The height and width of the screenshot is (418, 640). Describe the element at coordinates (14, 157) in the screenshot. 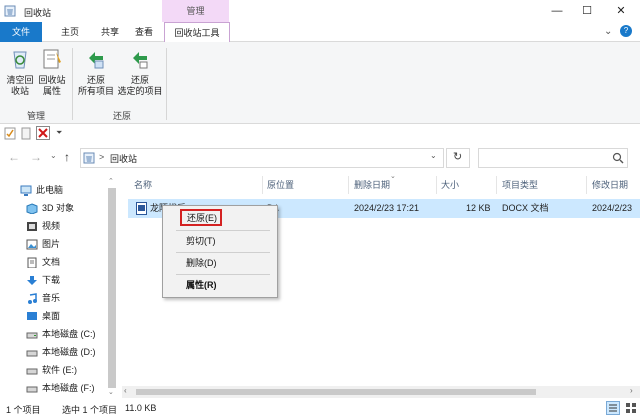

I see `back-arrow-icon: ←` at that location.